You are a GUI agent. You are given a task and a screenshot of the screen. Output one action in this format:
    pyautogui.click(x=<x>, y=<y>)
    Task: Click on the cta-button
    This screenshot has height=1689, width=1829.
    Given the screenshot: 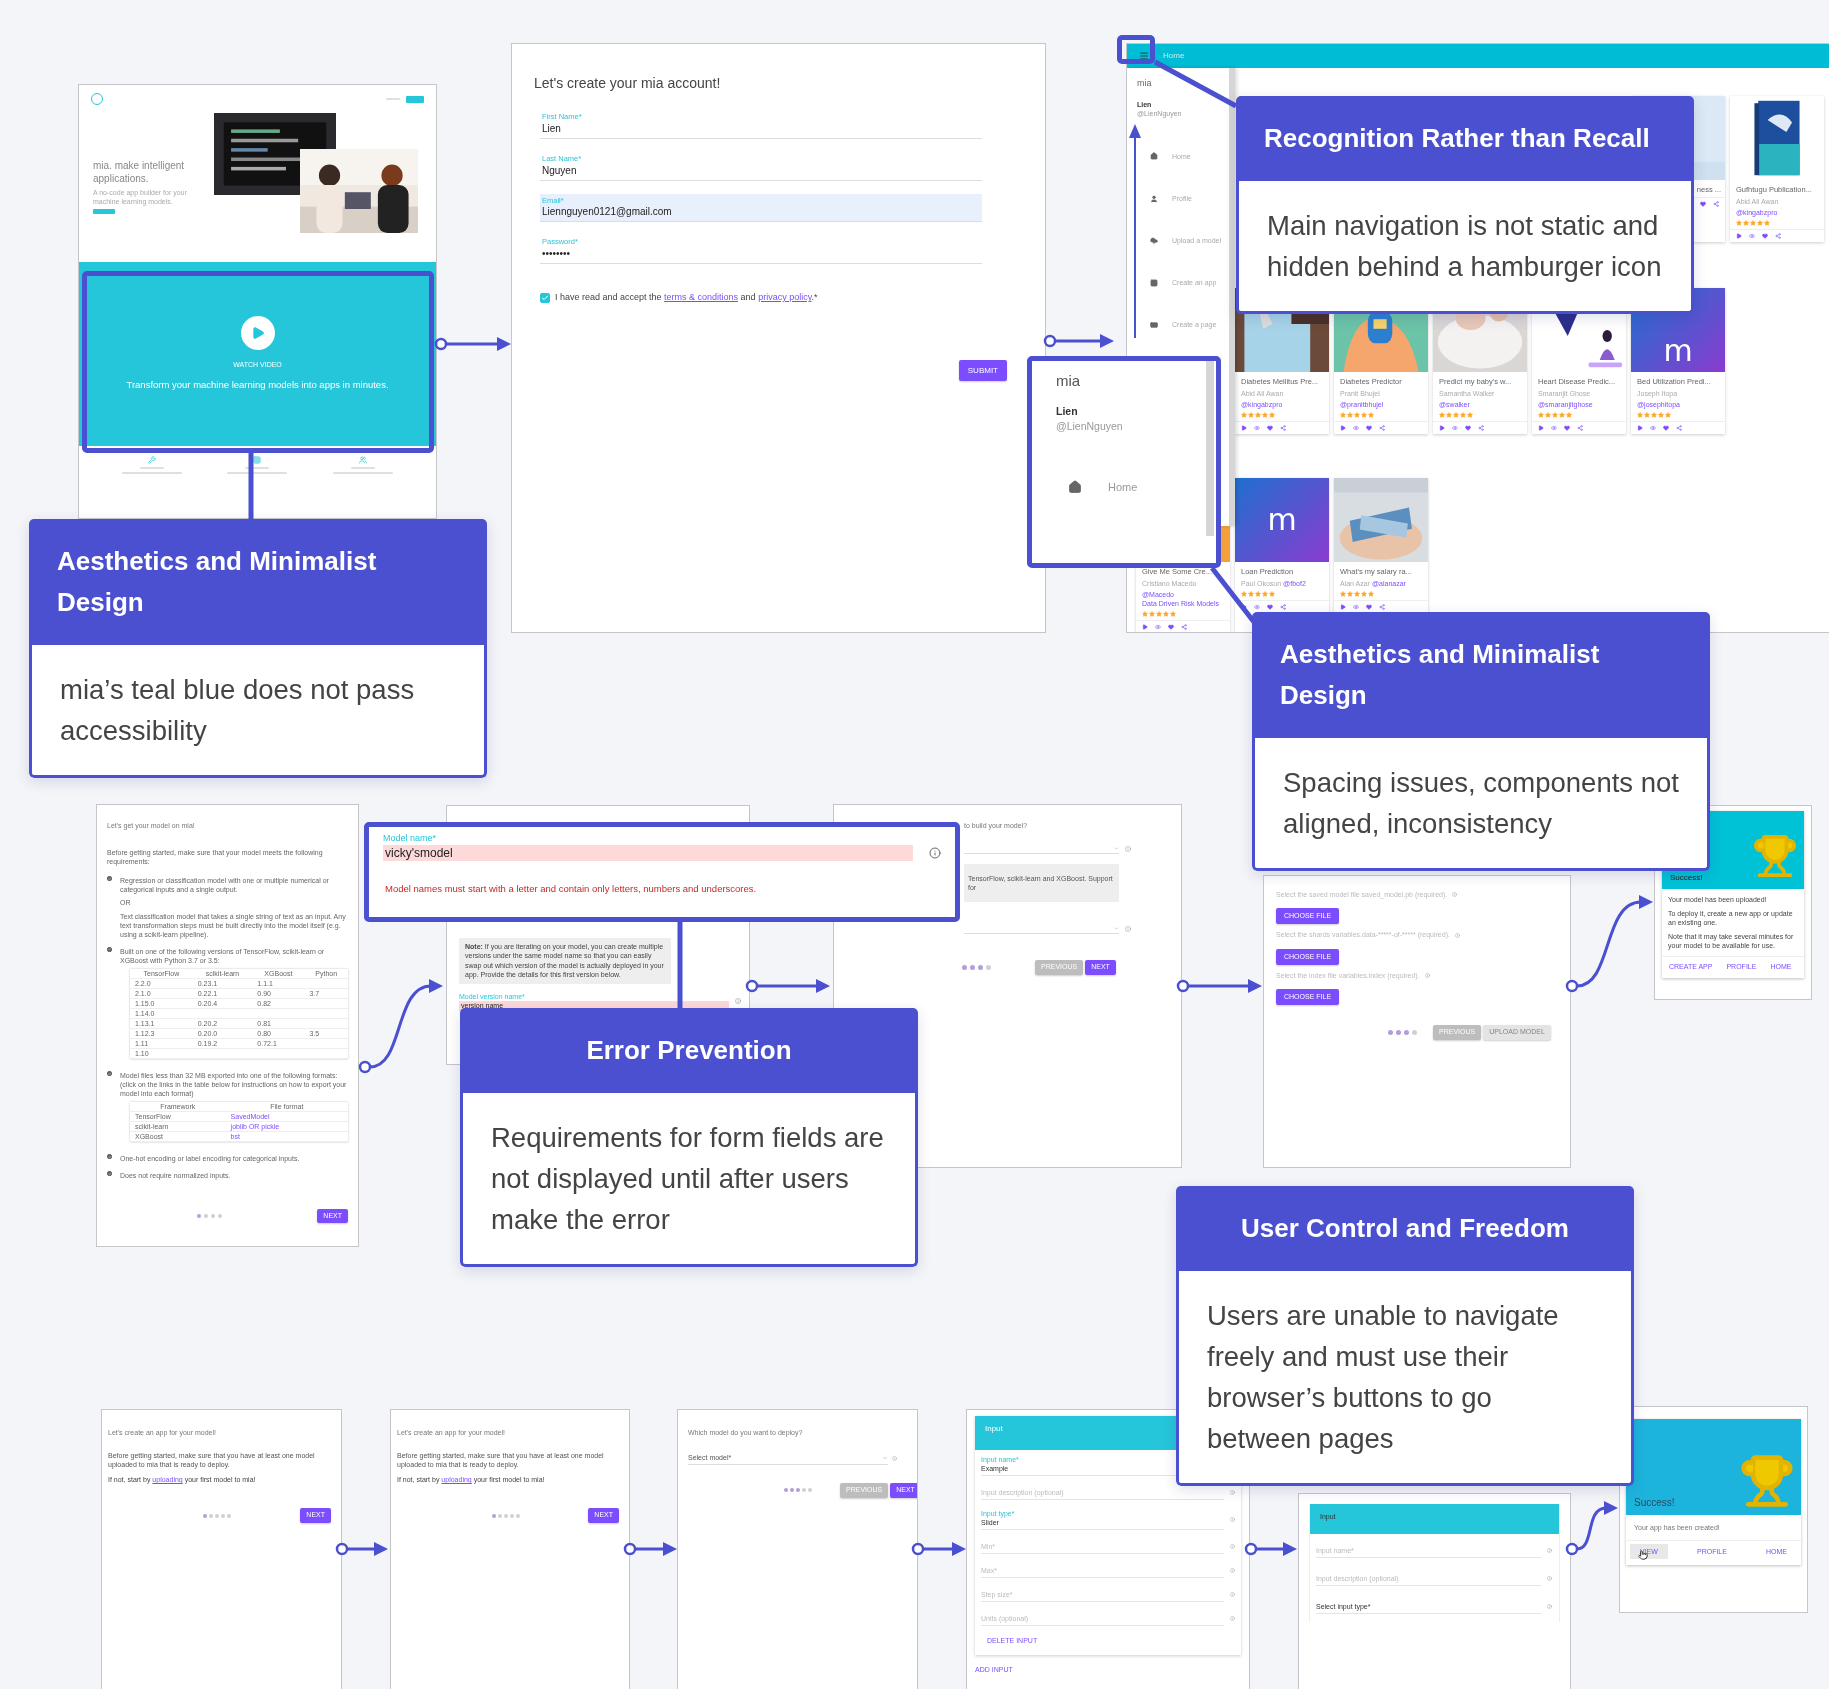 What is the action you would take?
    pyautogui.click(x=104, y=212)
    